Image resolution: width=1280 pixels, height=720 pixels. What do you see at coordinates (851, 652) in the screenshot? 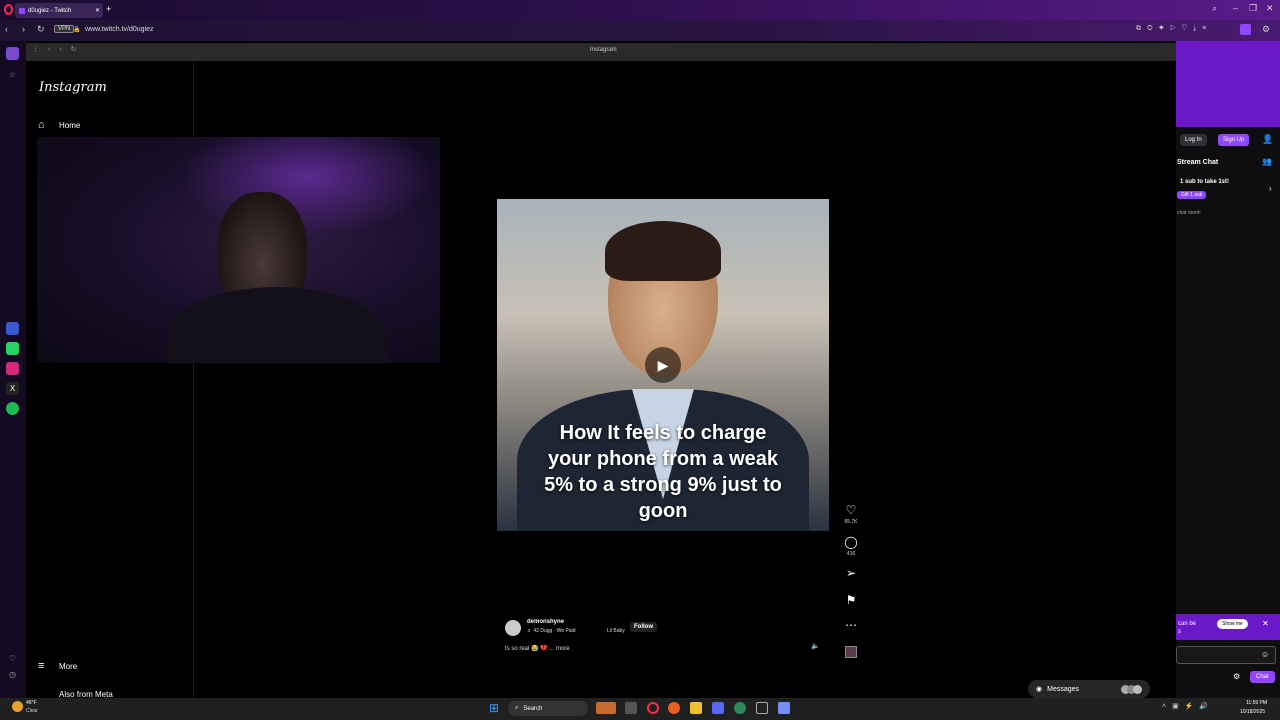
I see `audio-thumbnail` at bounding box center [851, 652].